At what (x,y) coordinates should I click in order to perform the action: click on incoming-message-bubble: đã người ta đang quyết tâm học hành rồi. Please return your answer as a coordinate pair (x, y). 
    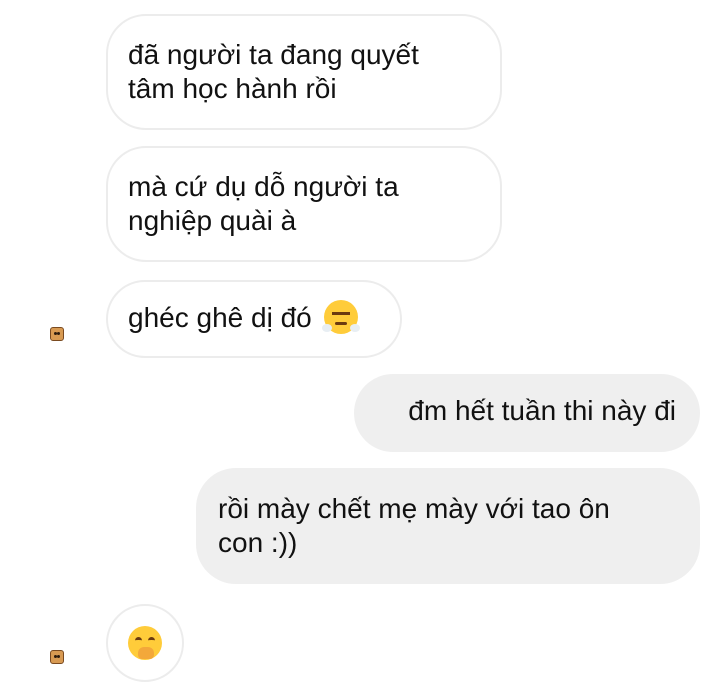
    Looking at the image, I should click on (304, 72).